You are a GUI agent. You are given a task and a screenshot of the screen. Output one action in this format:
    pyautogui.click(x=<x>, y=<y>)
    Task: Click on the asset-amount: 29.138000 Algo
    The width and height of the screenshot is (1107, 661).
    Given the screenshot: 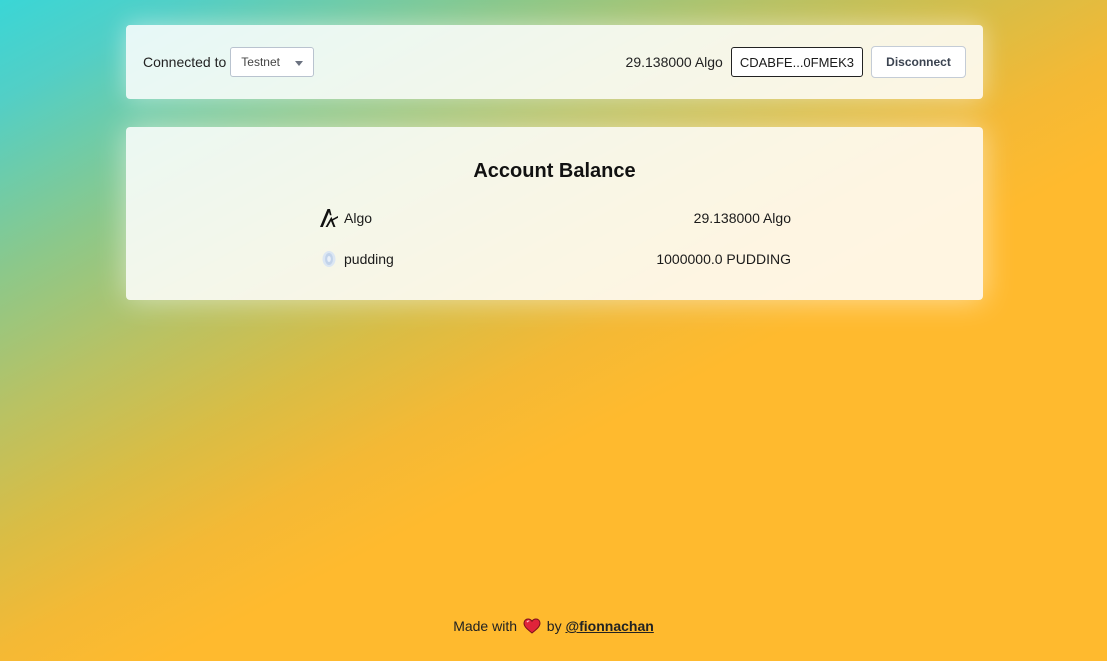 What is the action you would take?
    pyautogui.click(x=742, y=218)
    